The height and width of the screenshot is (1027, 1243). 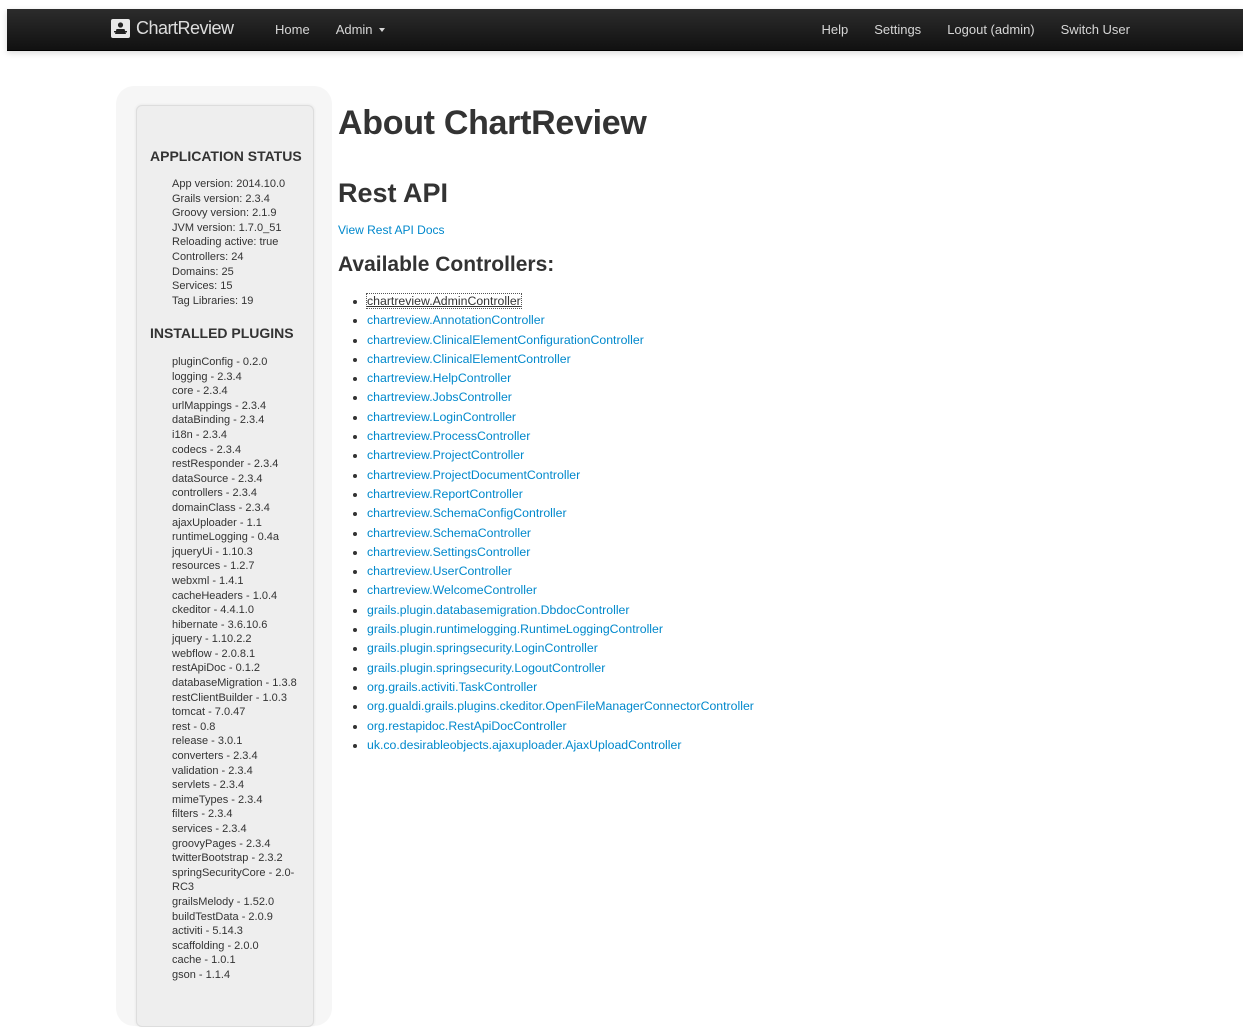 I want to click on plugin-item: dataSource - 2.3.4, so click(x=217, y=478).